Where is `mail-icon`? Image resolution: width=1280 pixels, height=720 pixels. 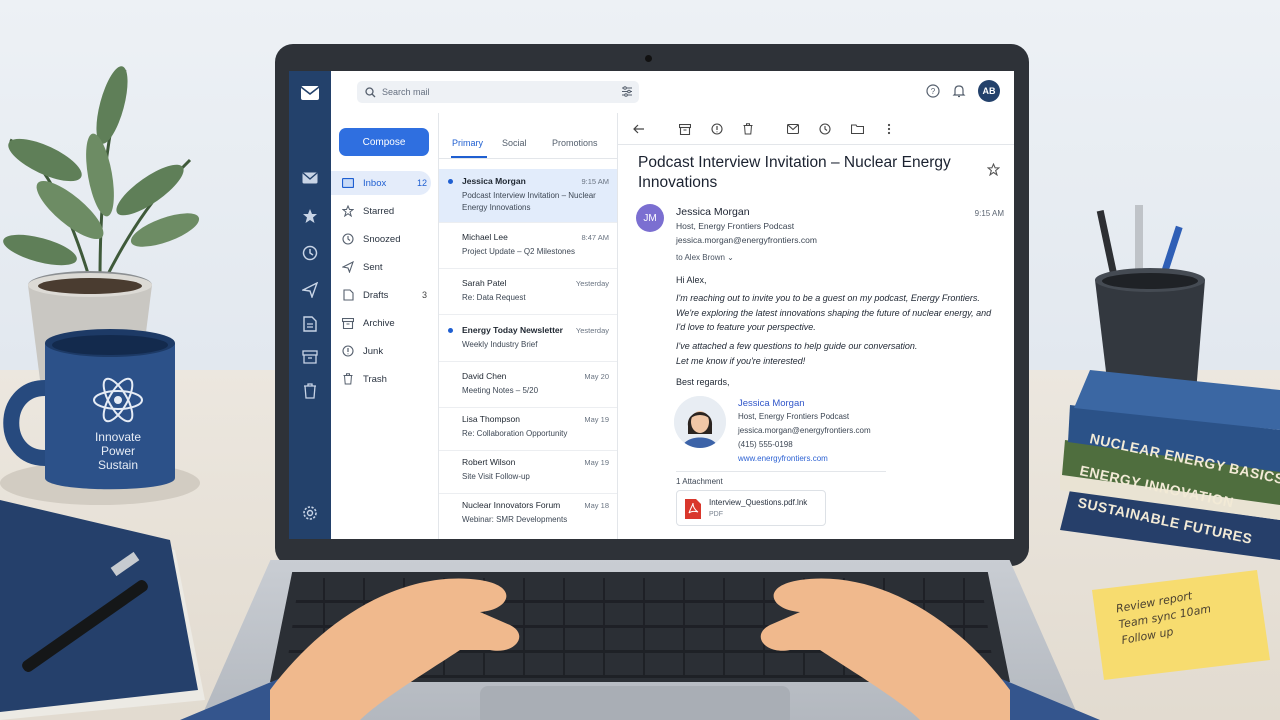 mail-icon is located at coordinates (310, 178).